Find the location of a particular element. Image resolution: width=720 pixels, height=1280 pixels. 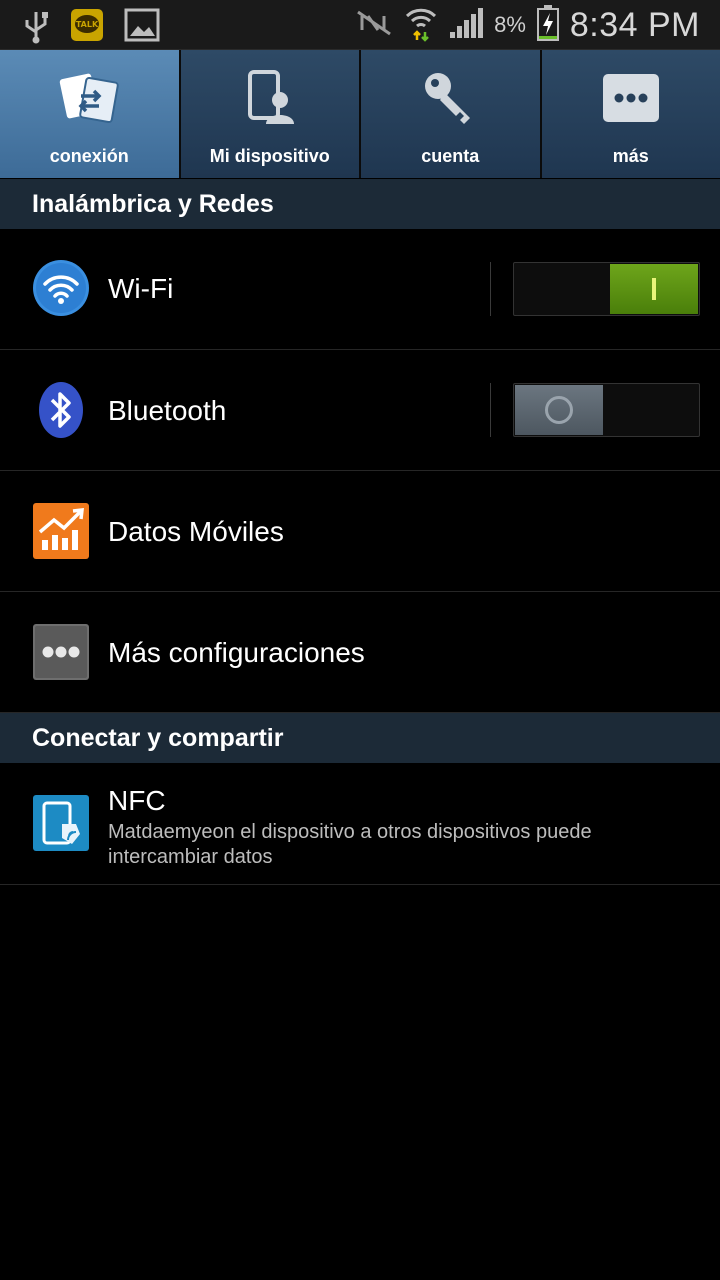

list-item-more-settings: Más configuraciones is located at coordinates (360, 652).